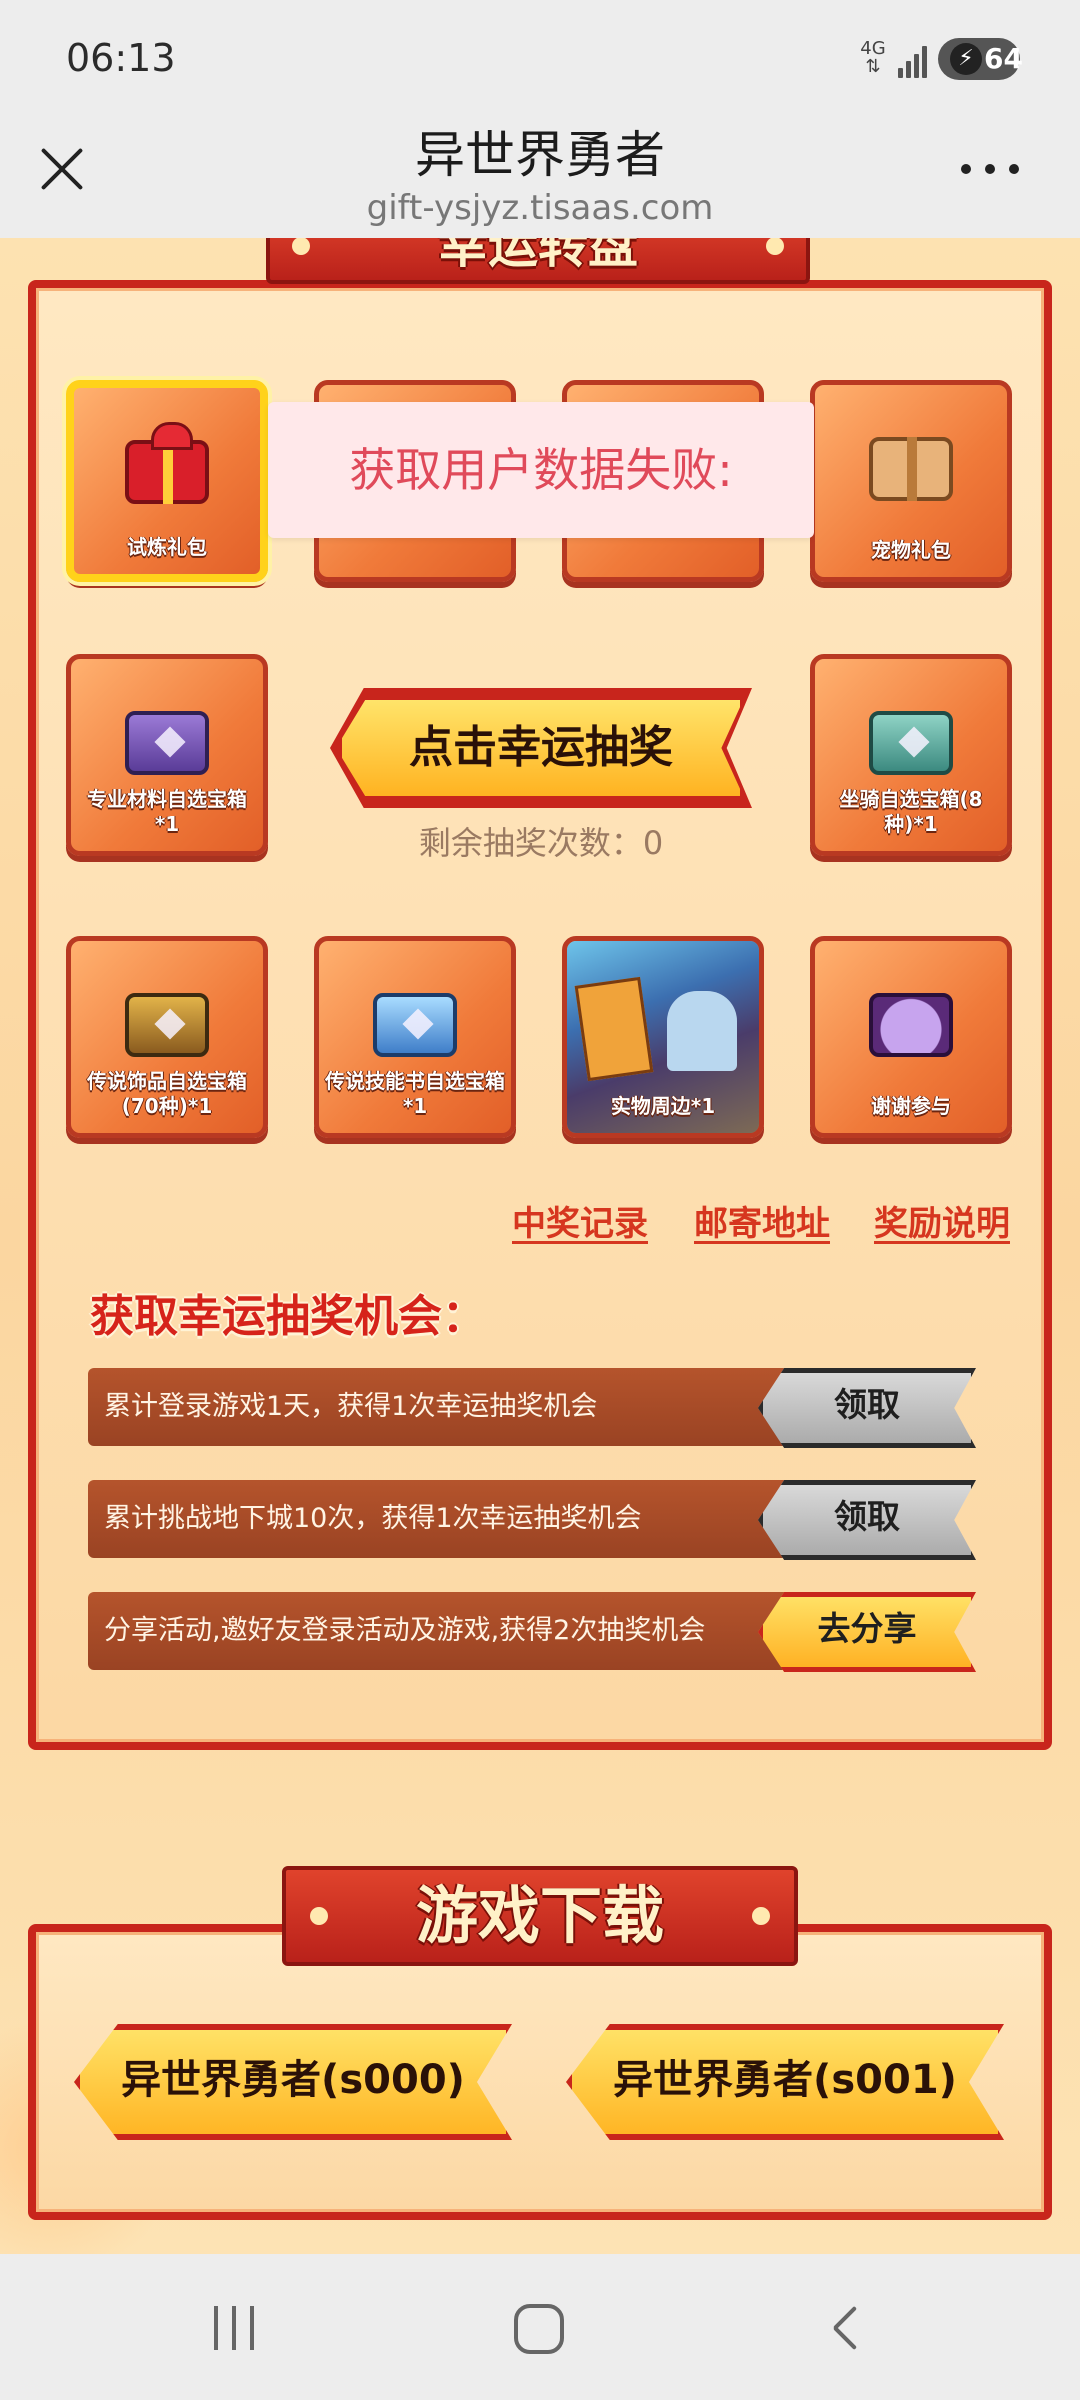 Image resolution: width=1080 pixels, height=2400 pixels. I want to click on download-button-s000: 异世界勇者(s000), so click(293, 2082).